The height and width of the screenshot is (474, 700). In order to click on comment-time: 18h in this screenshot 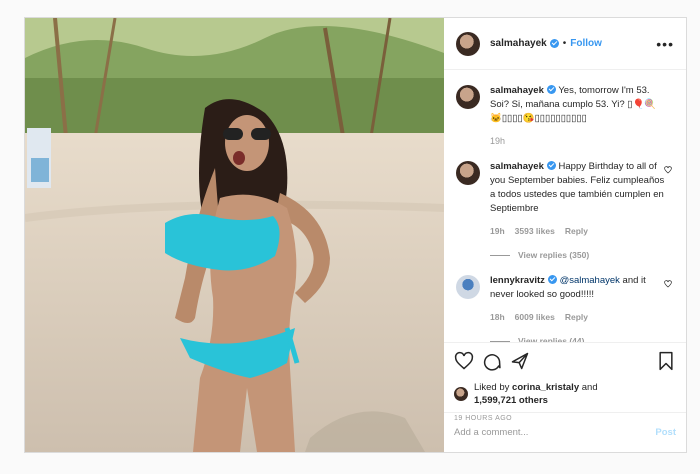, I will do `click(497, 317)`.